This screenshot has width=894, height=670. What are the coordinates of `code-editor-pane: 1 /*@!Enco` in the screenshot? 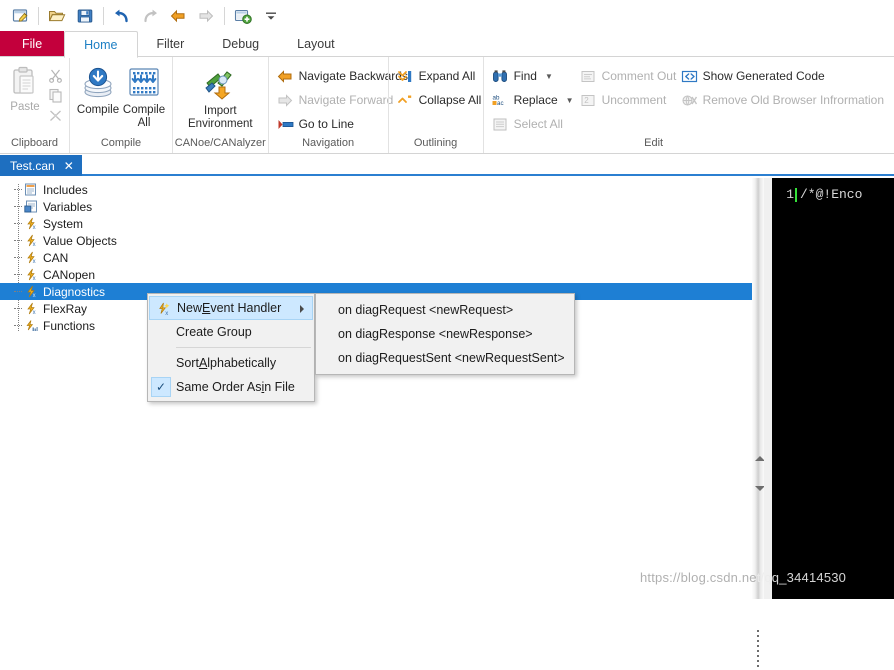 It's located at (829, 388).